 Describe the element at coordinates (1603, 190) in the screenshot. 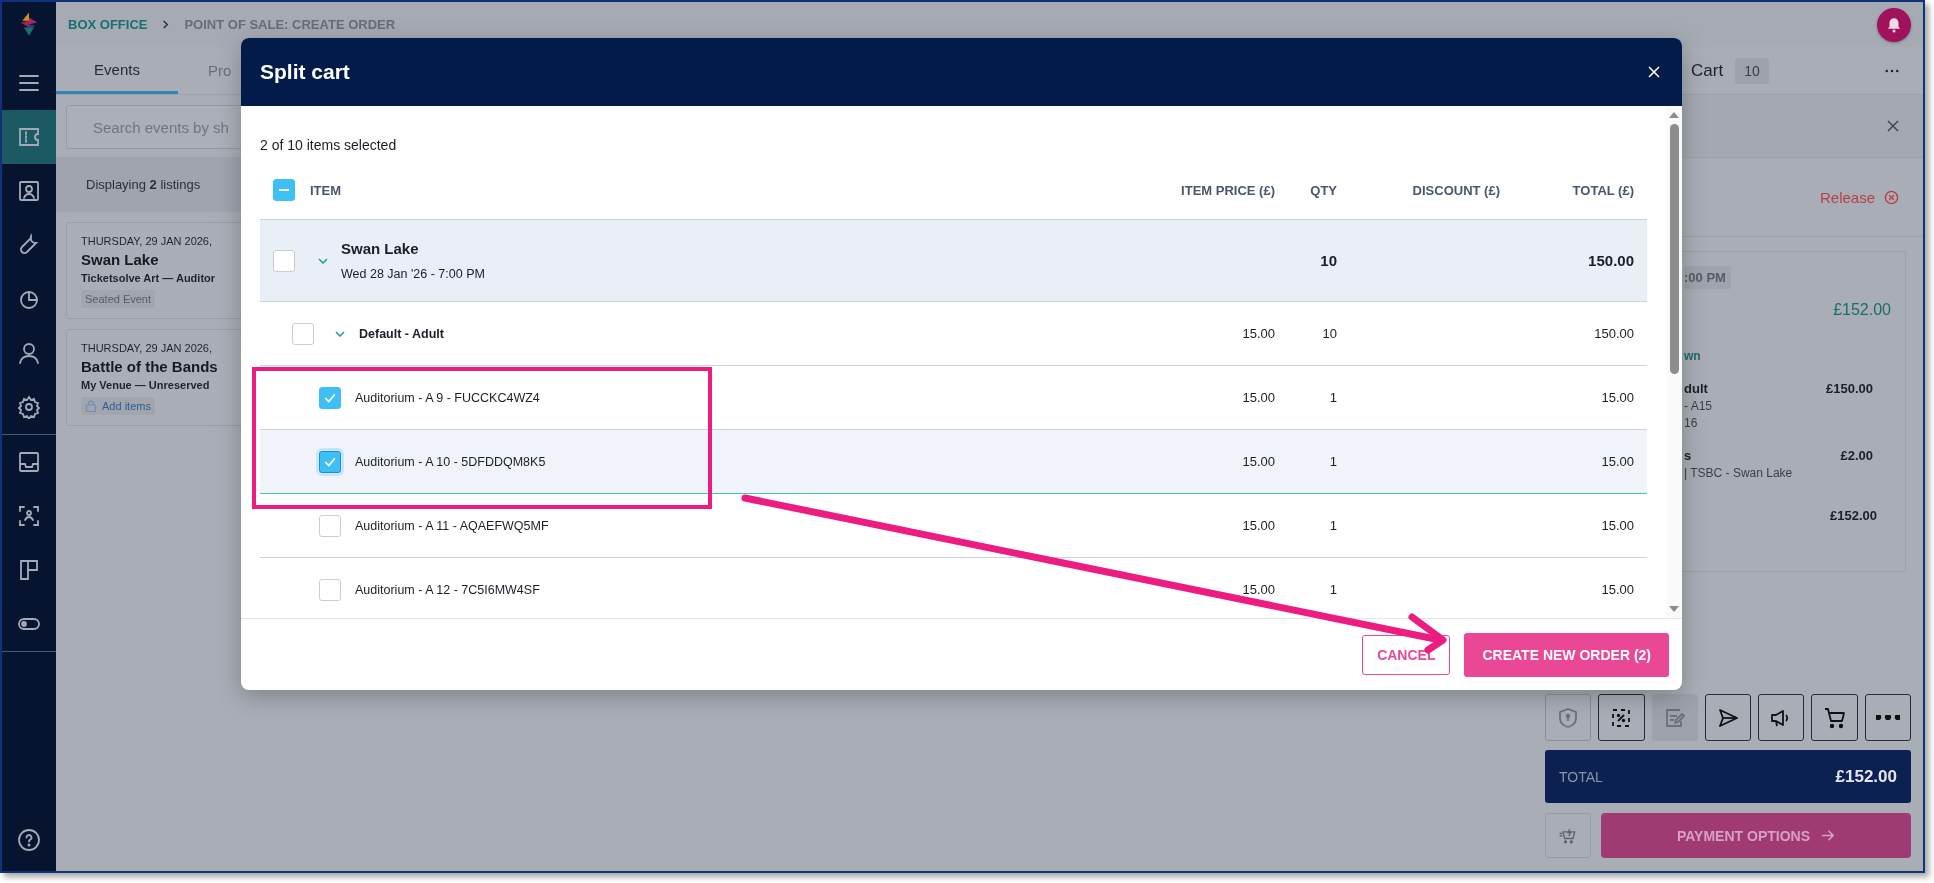

I see `column-header: TOTAL (£)` at that location.